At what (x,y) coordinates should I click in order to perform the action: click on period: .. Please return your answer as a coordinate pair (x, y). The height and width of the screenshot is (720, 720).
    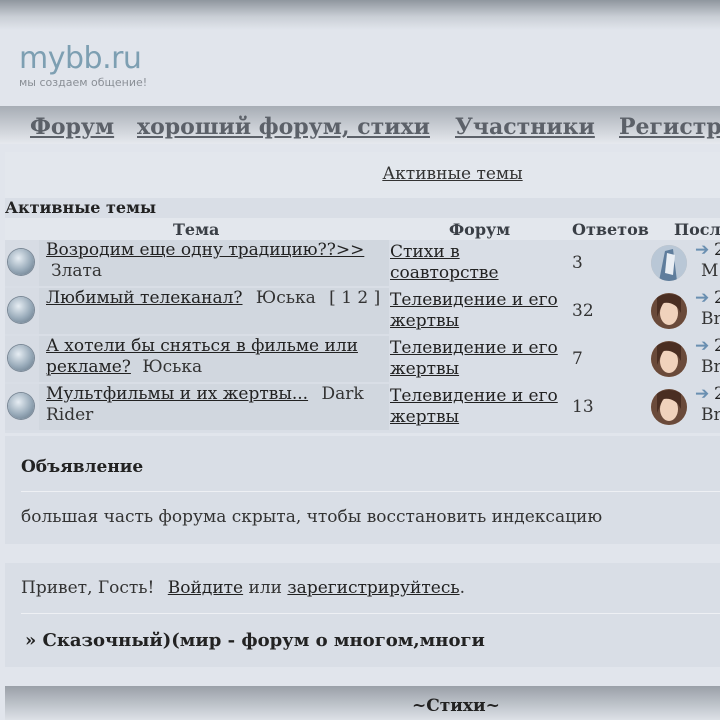
    Looking at the image, I should click on (462, 588).